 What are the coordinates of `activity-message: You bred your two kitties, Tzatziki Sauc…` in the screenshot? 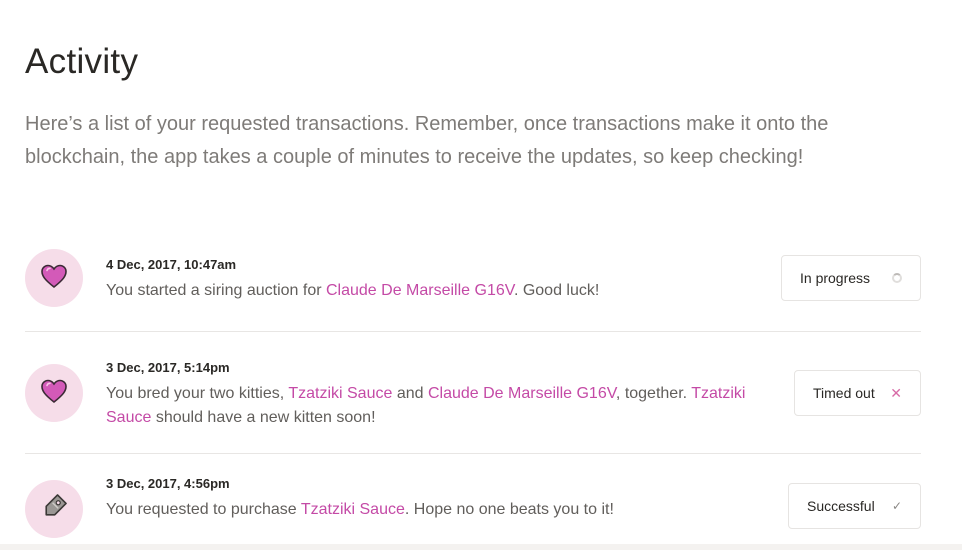 It's located at (436, 406).